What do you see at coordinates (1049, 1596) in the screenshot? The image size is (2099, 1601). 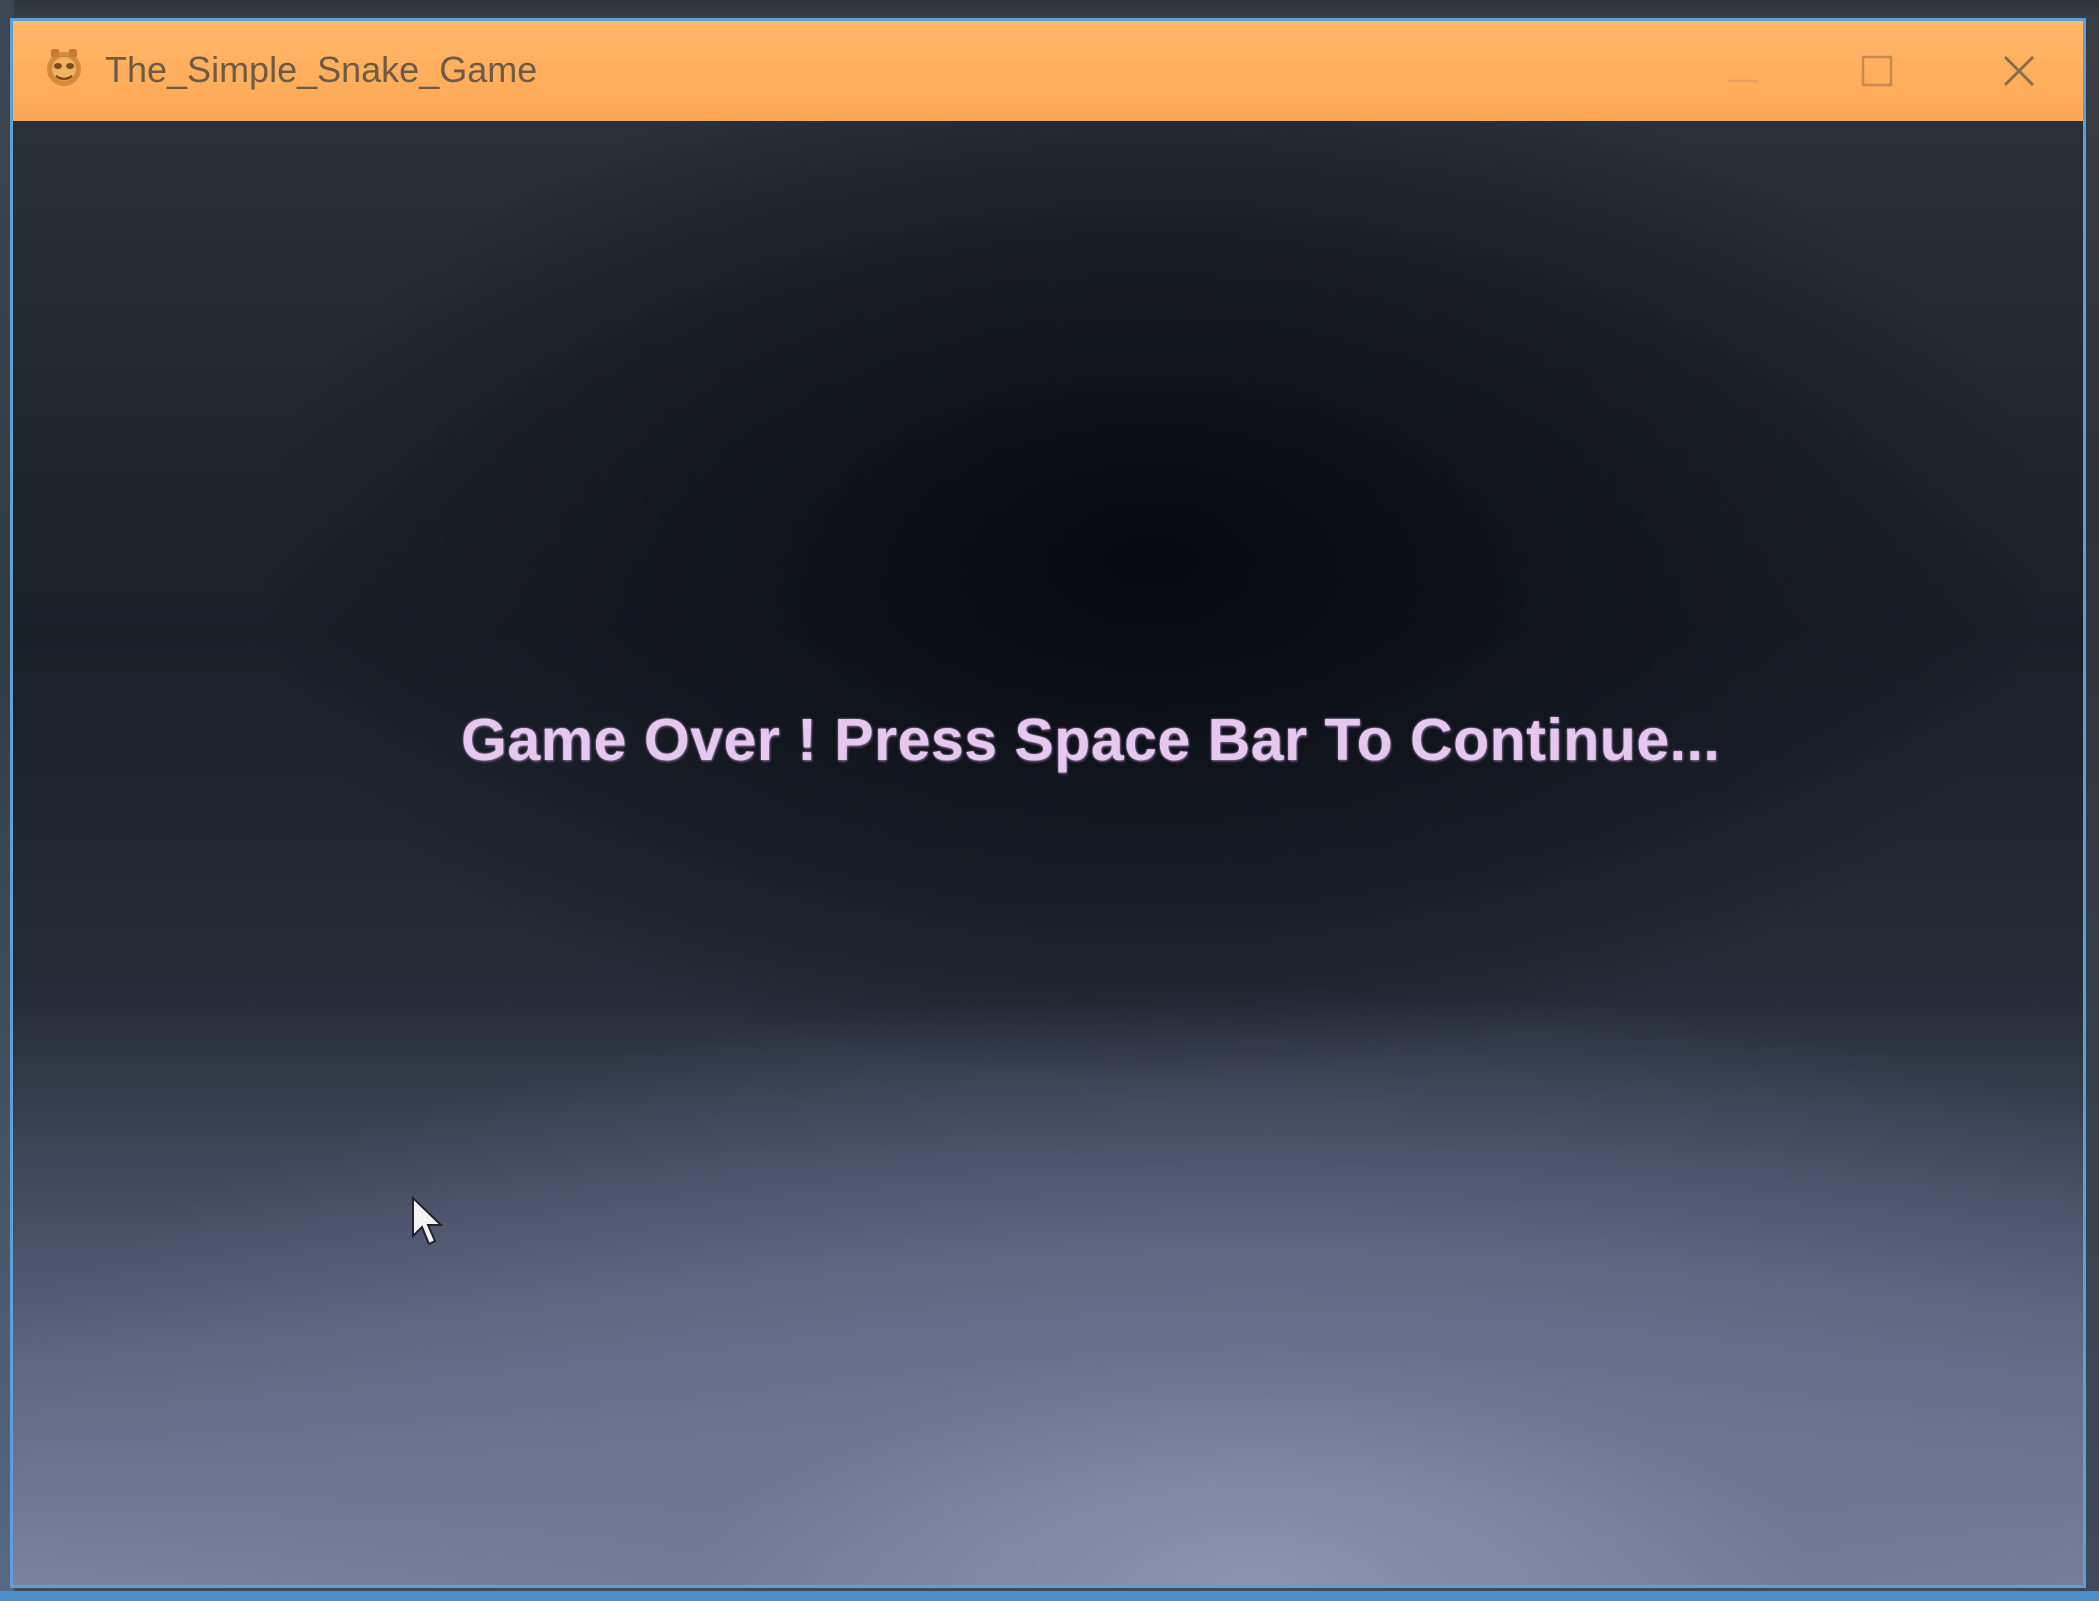 I see `bottom-edge-strip` at bounding box center [1049, 1596].